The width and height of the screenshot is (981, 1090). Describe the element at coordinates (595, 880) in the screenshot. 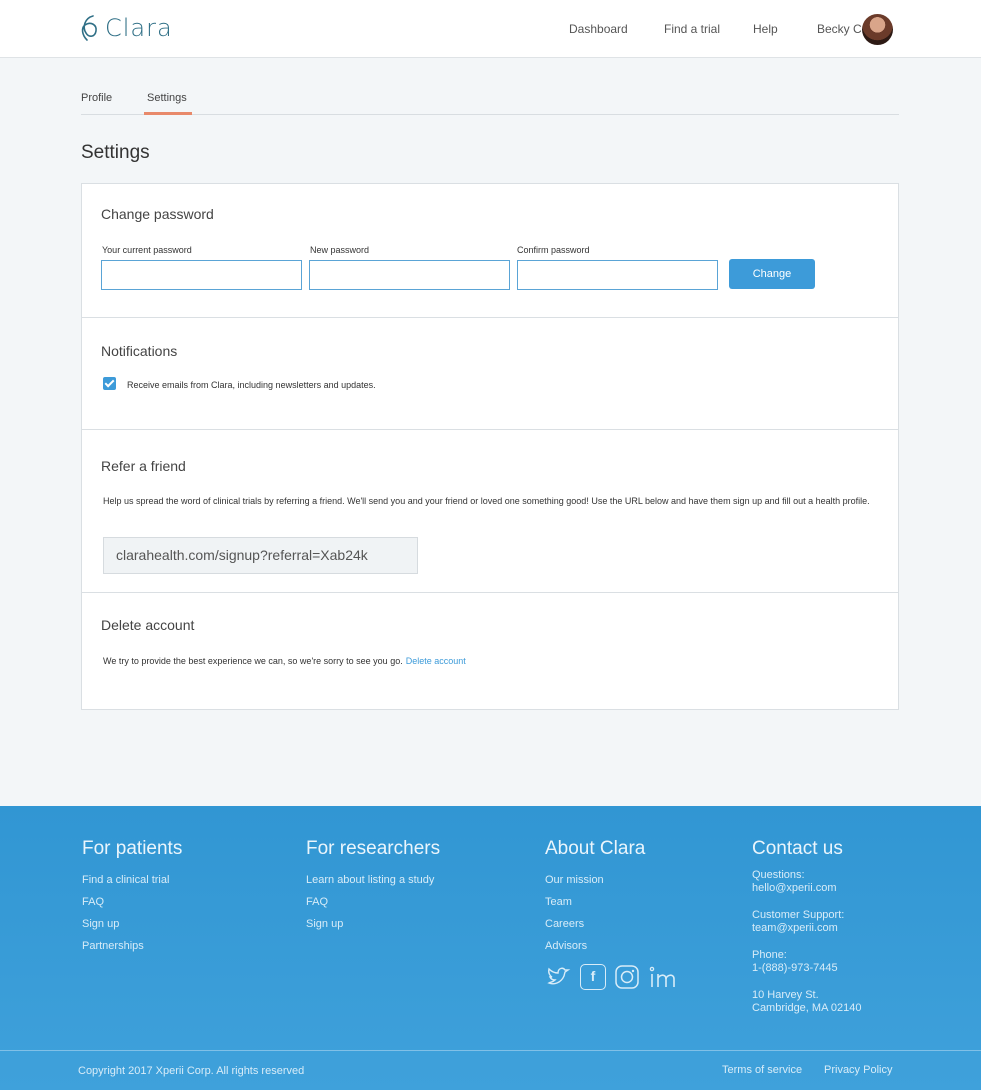

I see `footer-link-mission: Our mission` at that location.